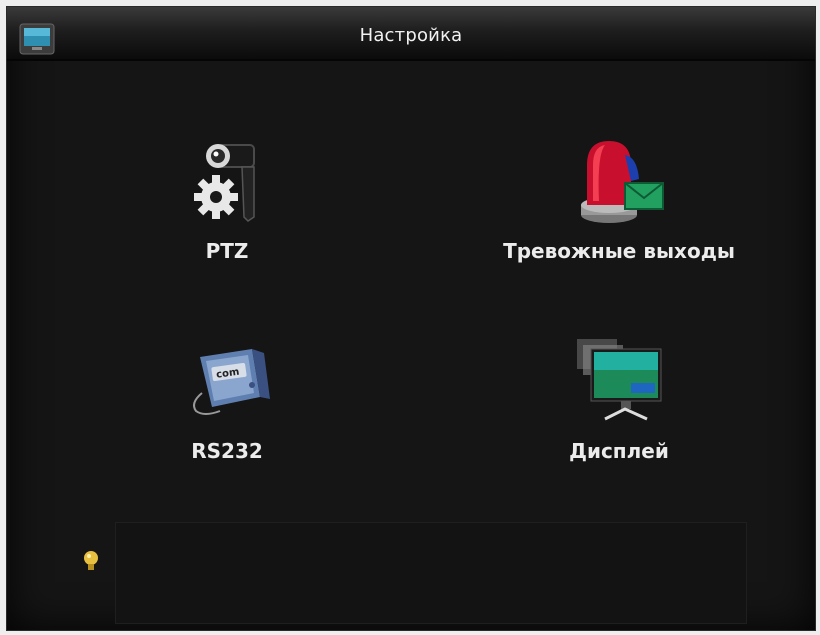 This screenshot has height=635, width=820. I want to click on title-bar: Настройка, so click(411, 34).